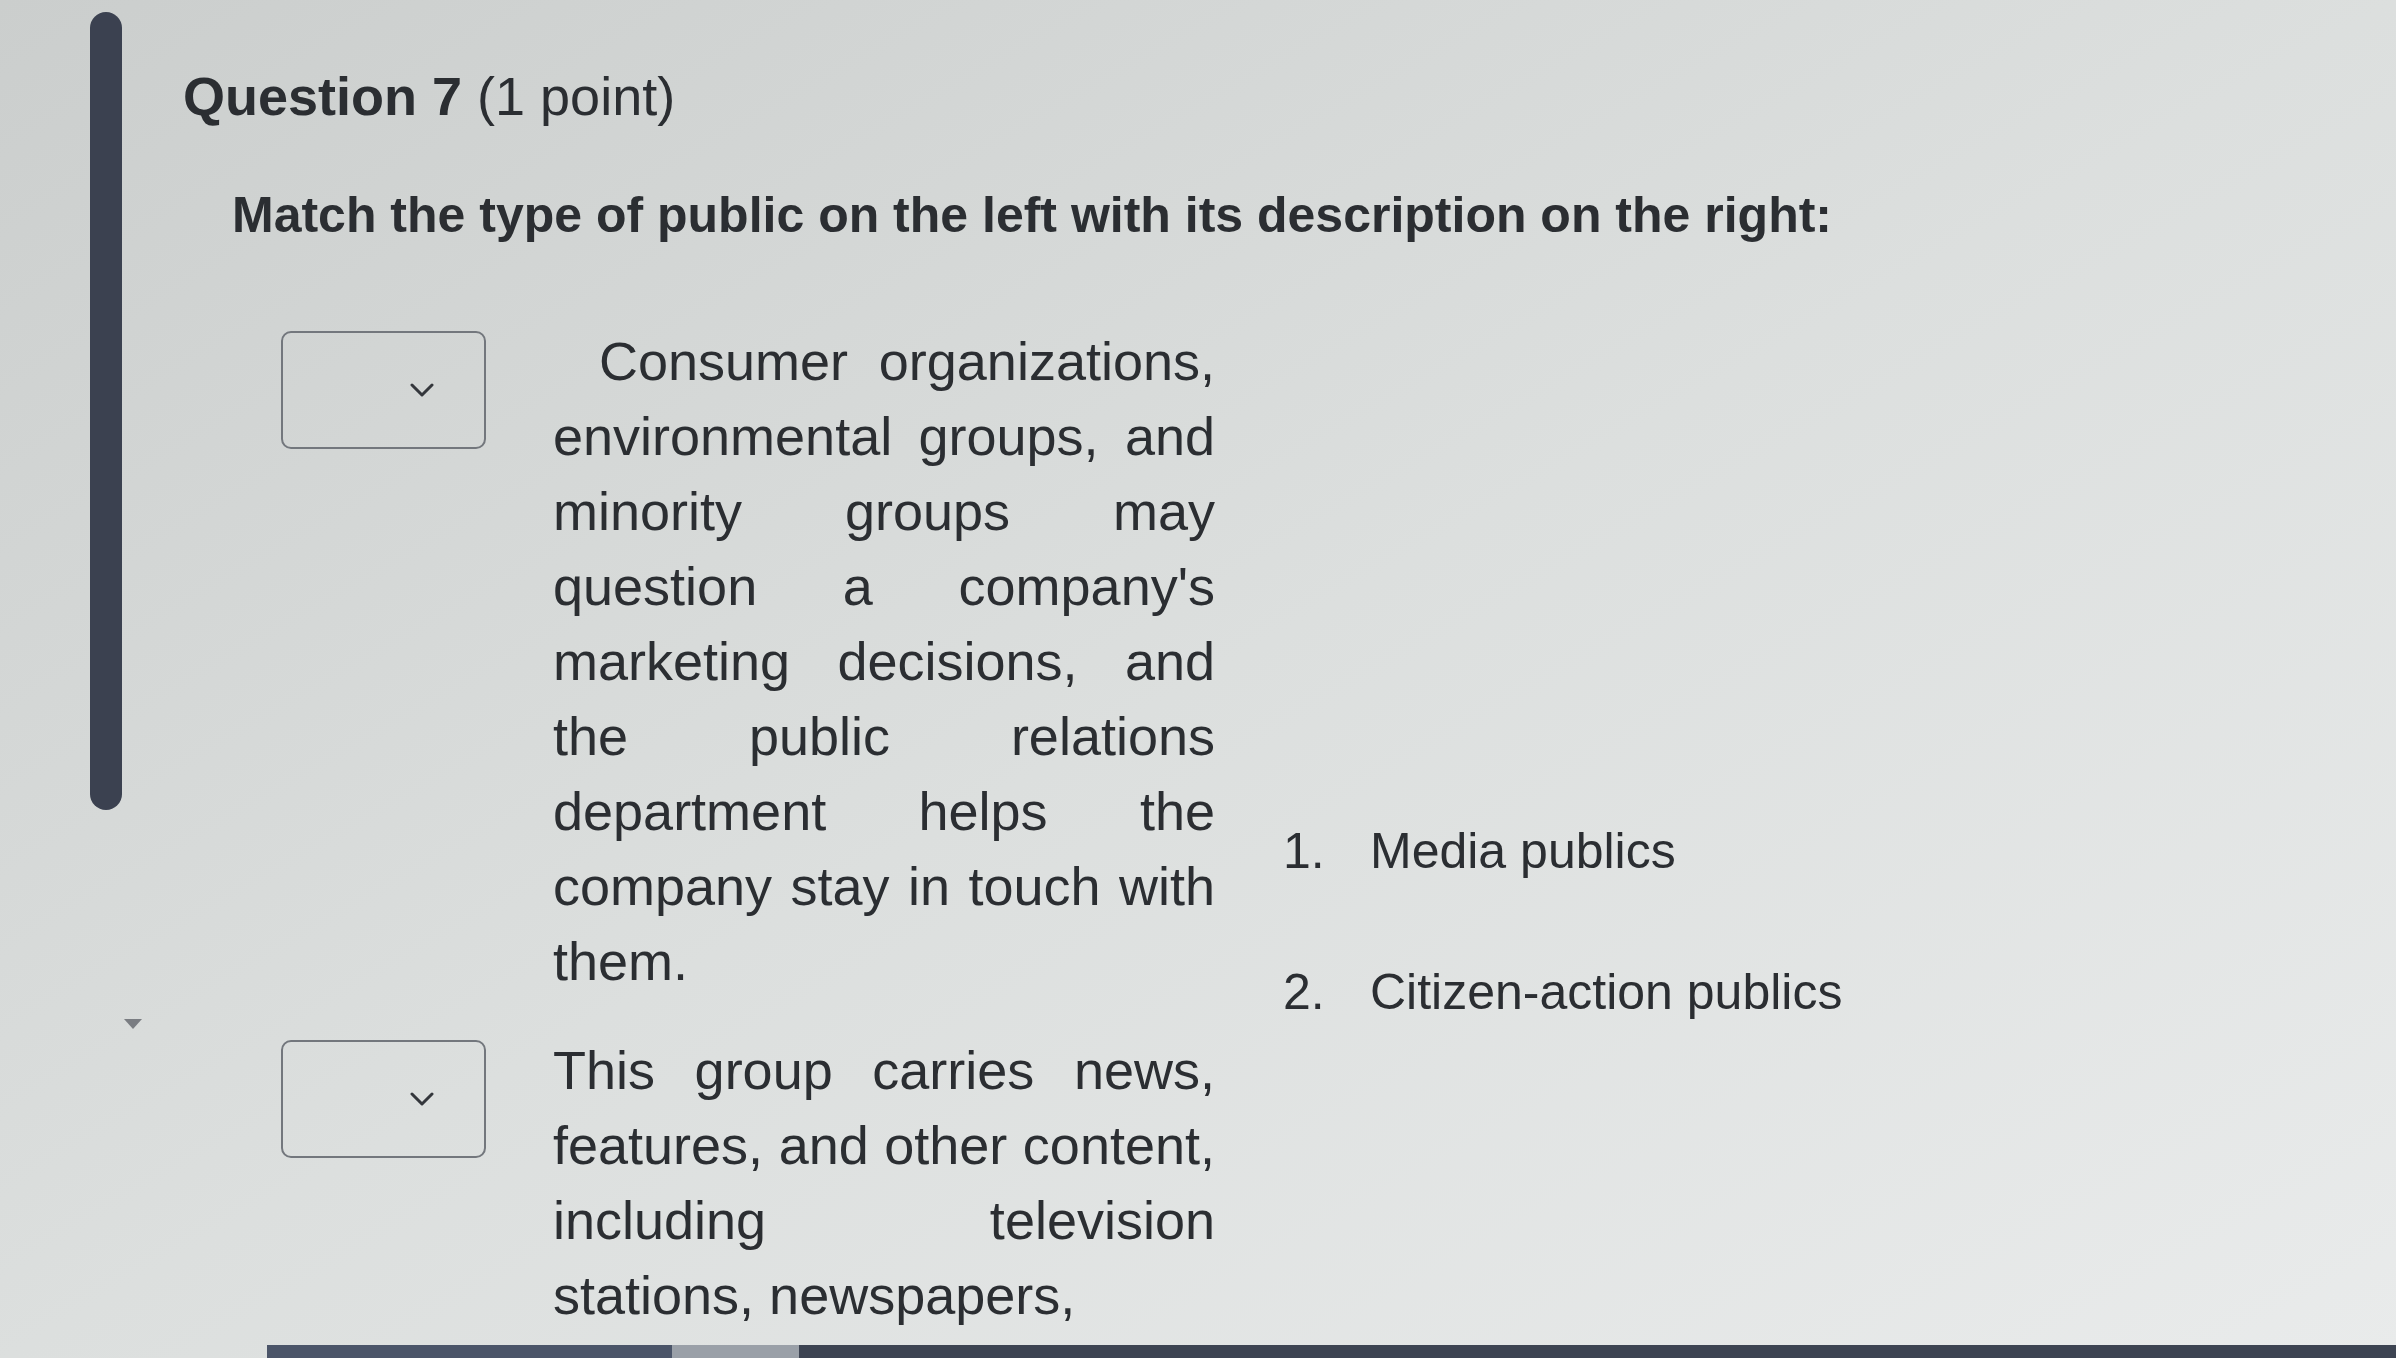 This screenshot has width=2396, height=1358. What do you see at coordinates (1523, 851) in the screenshot?
I see `option-label: Media publics` at bounding box center [1523, 851].